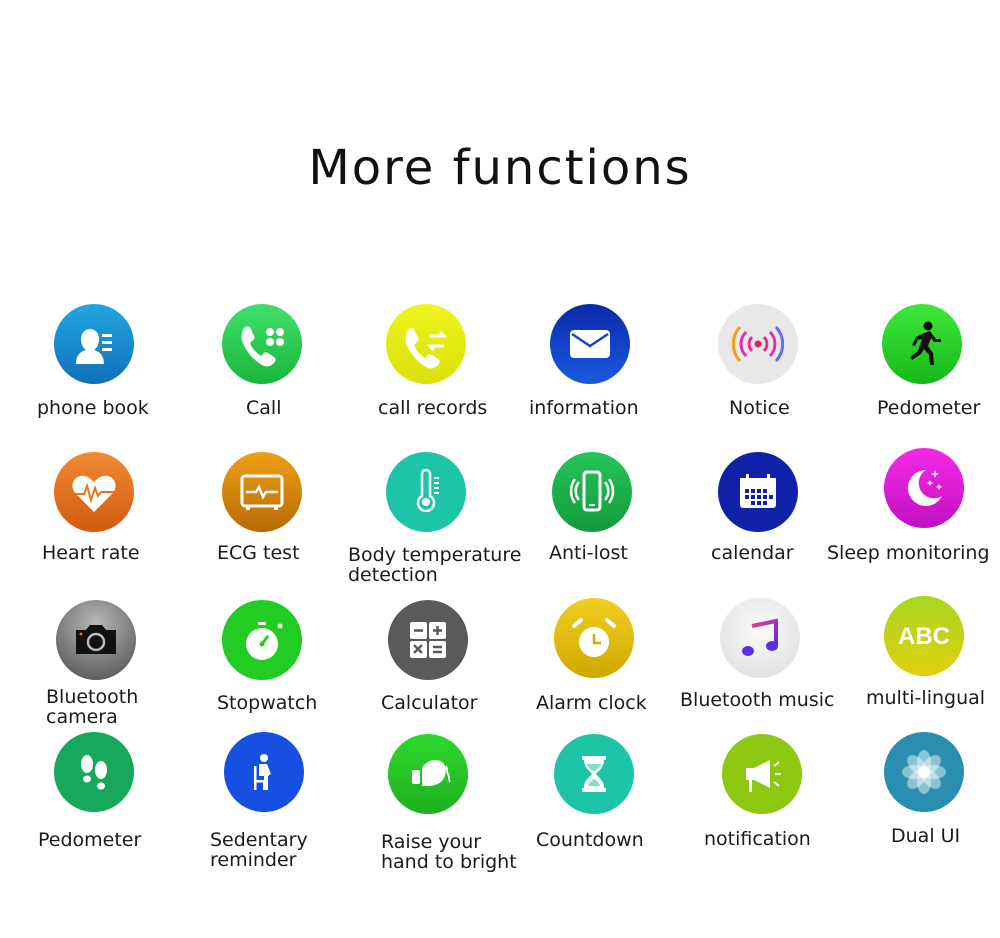 The image size is (1000, 938). I want to click on svg-text: ABC, so click(924, 636).